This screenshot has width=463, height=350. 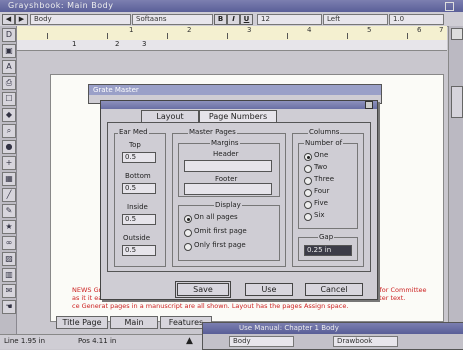 What do you see at coordinates (220, 245) in the screenshot?
I see `display-option-label: Only first page` at bounding box center [220, 245].